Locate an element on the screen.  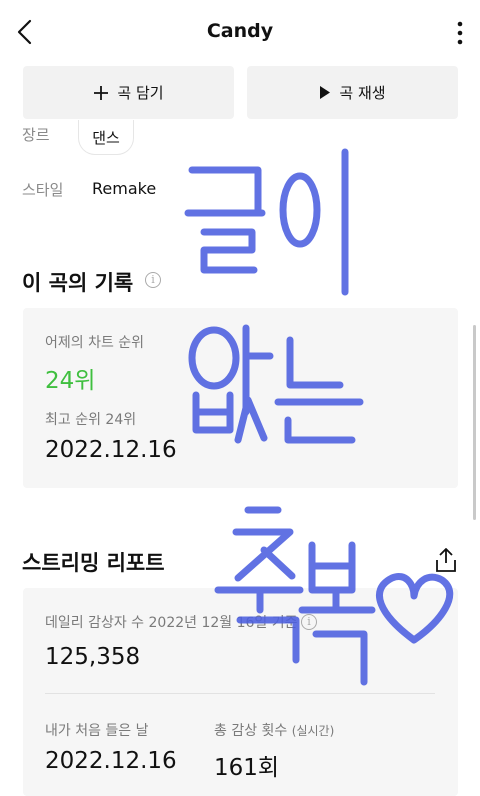
genre-chip: 댄스 is located at coordinates (106, 137).